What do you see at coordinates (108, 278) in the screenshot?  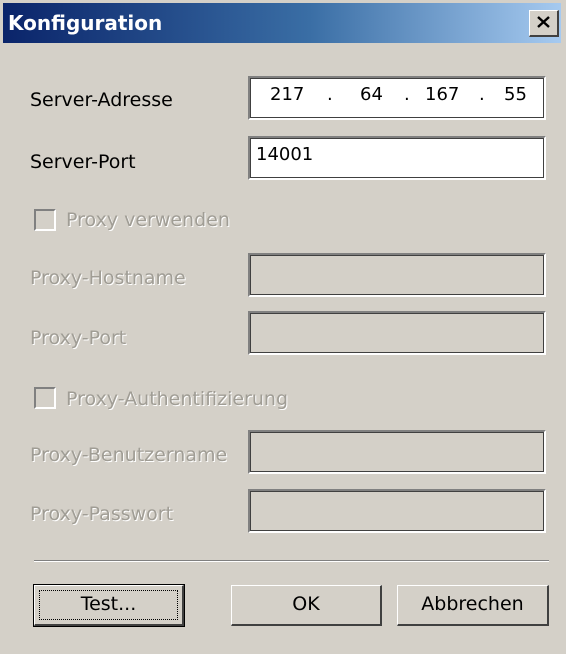 I see `proxy-hostname-label: Proxy-Hostname` at bounding box center [108, 278].